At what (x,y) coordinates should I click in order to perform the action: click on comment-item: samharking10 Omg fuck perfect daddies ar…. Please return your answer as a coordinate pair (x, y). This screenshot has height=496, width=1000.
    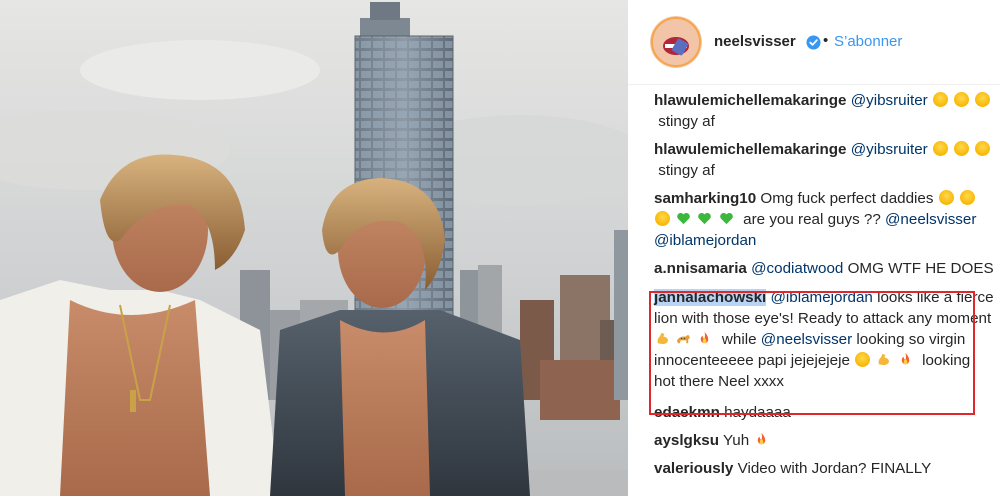
    Looking at the image, I should click on (824, 219).